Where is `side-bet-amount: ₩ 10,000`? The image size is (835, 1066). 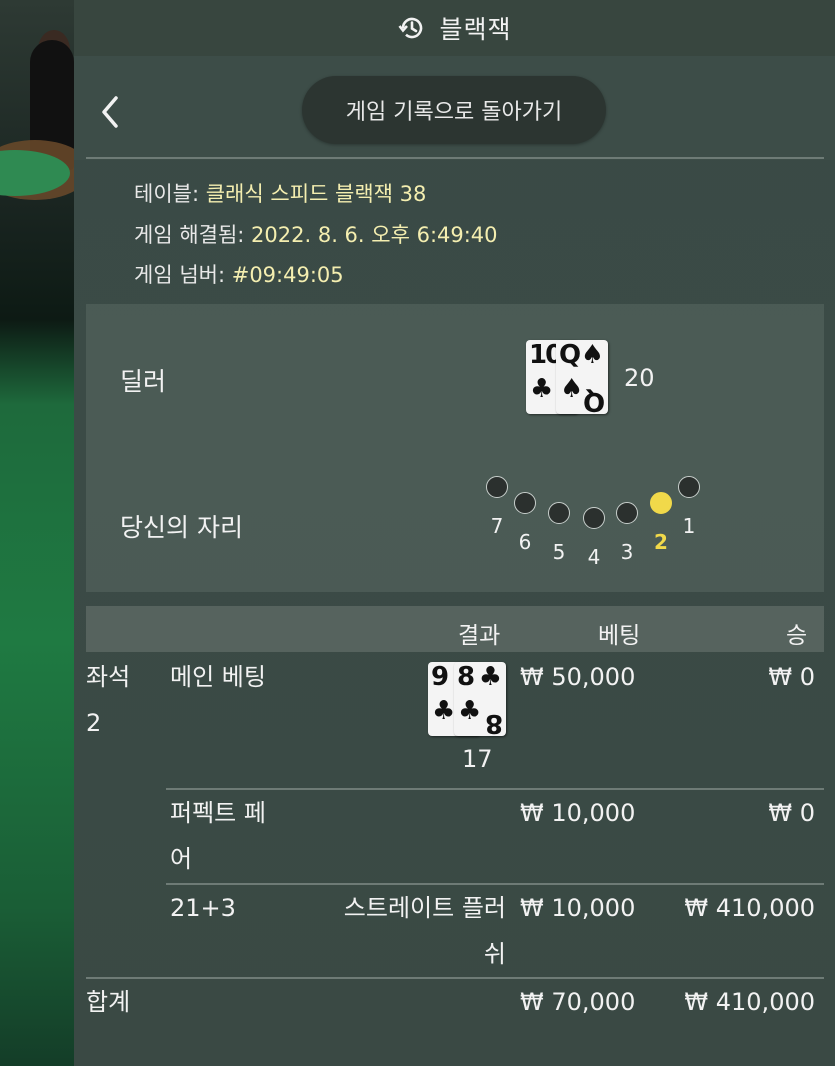 side-bet-amount: ₩ 10,000 is located at coordinates (578, 908).